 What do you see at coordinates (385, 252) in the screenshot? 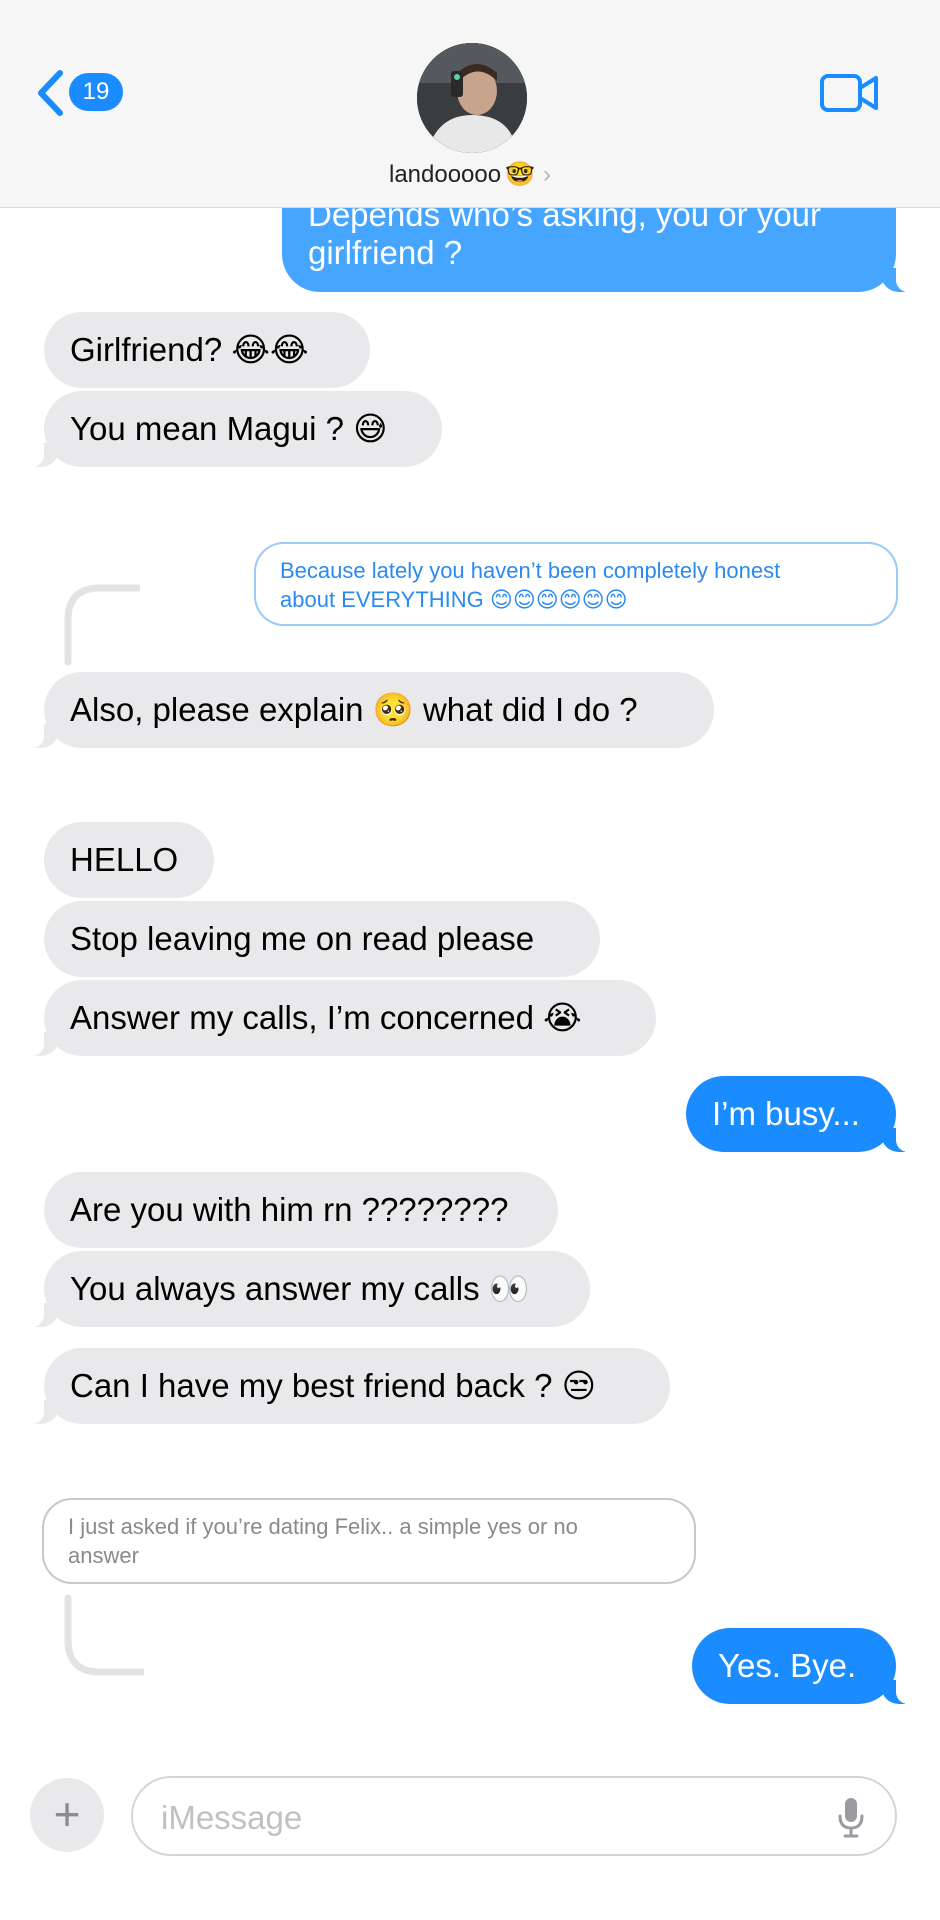
I see `message-text: girlfriend ?` at bounding box center [385, 252].